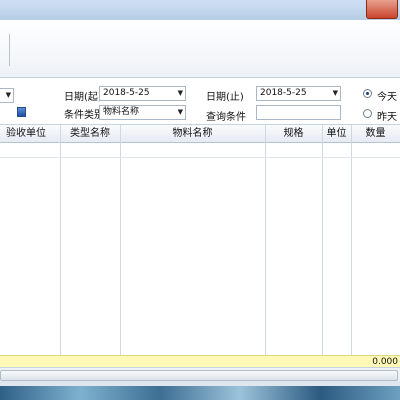 This screenshot has height=400, width=400. I want to click on radio-today, so click(367, 93).